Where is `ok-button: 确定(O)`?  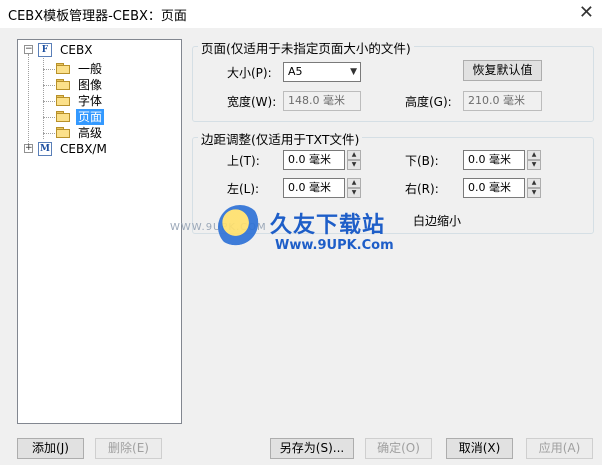 ok-button: 确定(O) is located at coordinates (398, 448).